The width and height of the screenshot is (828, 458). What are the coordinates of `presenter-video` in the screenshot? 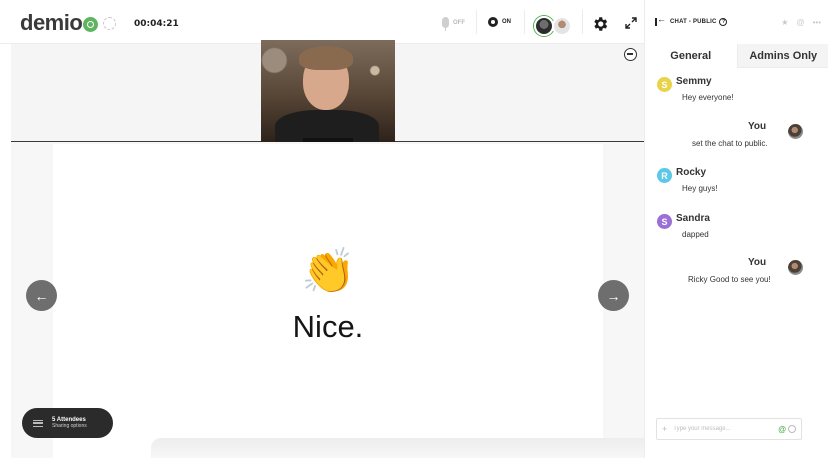 It's located at (328, 91).